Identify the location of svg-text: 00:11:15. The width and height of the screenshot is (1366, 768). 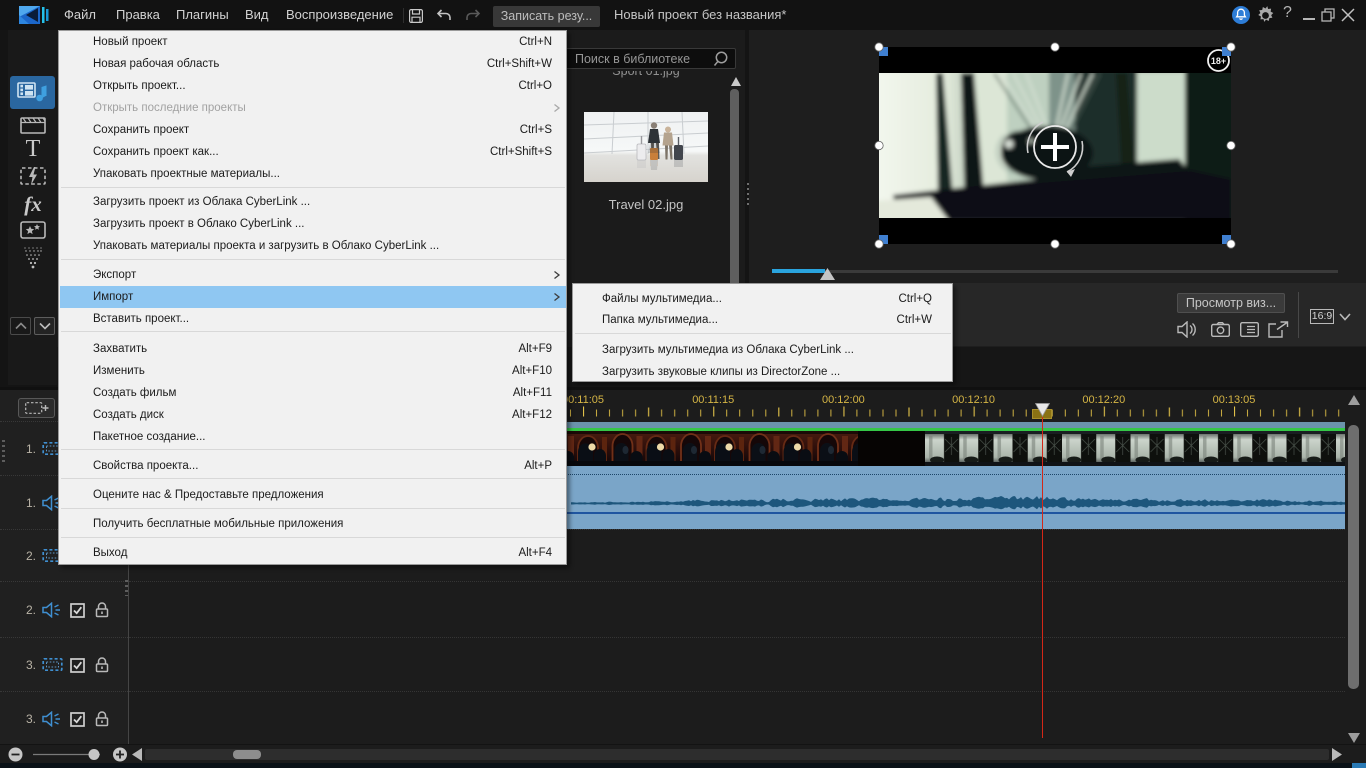
(713, 400).